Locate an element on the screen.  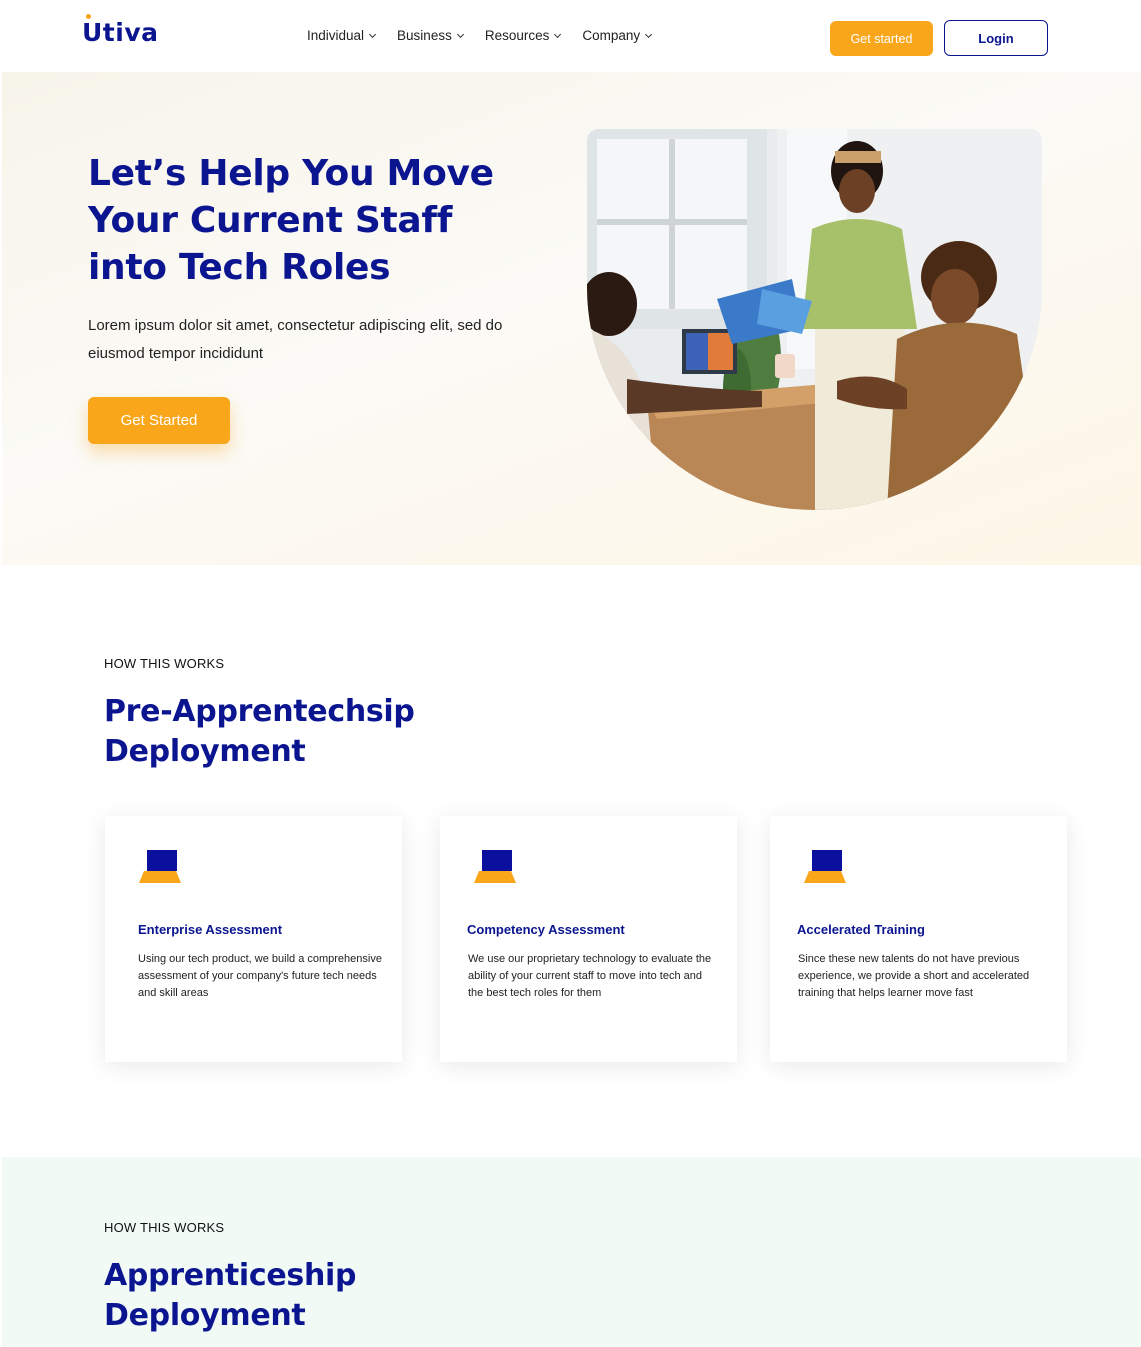
nav-item-individual: Individual is located at coordinates (342, 35).